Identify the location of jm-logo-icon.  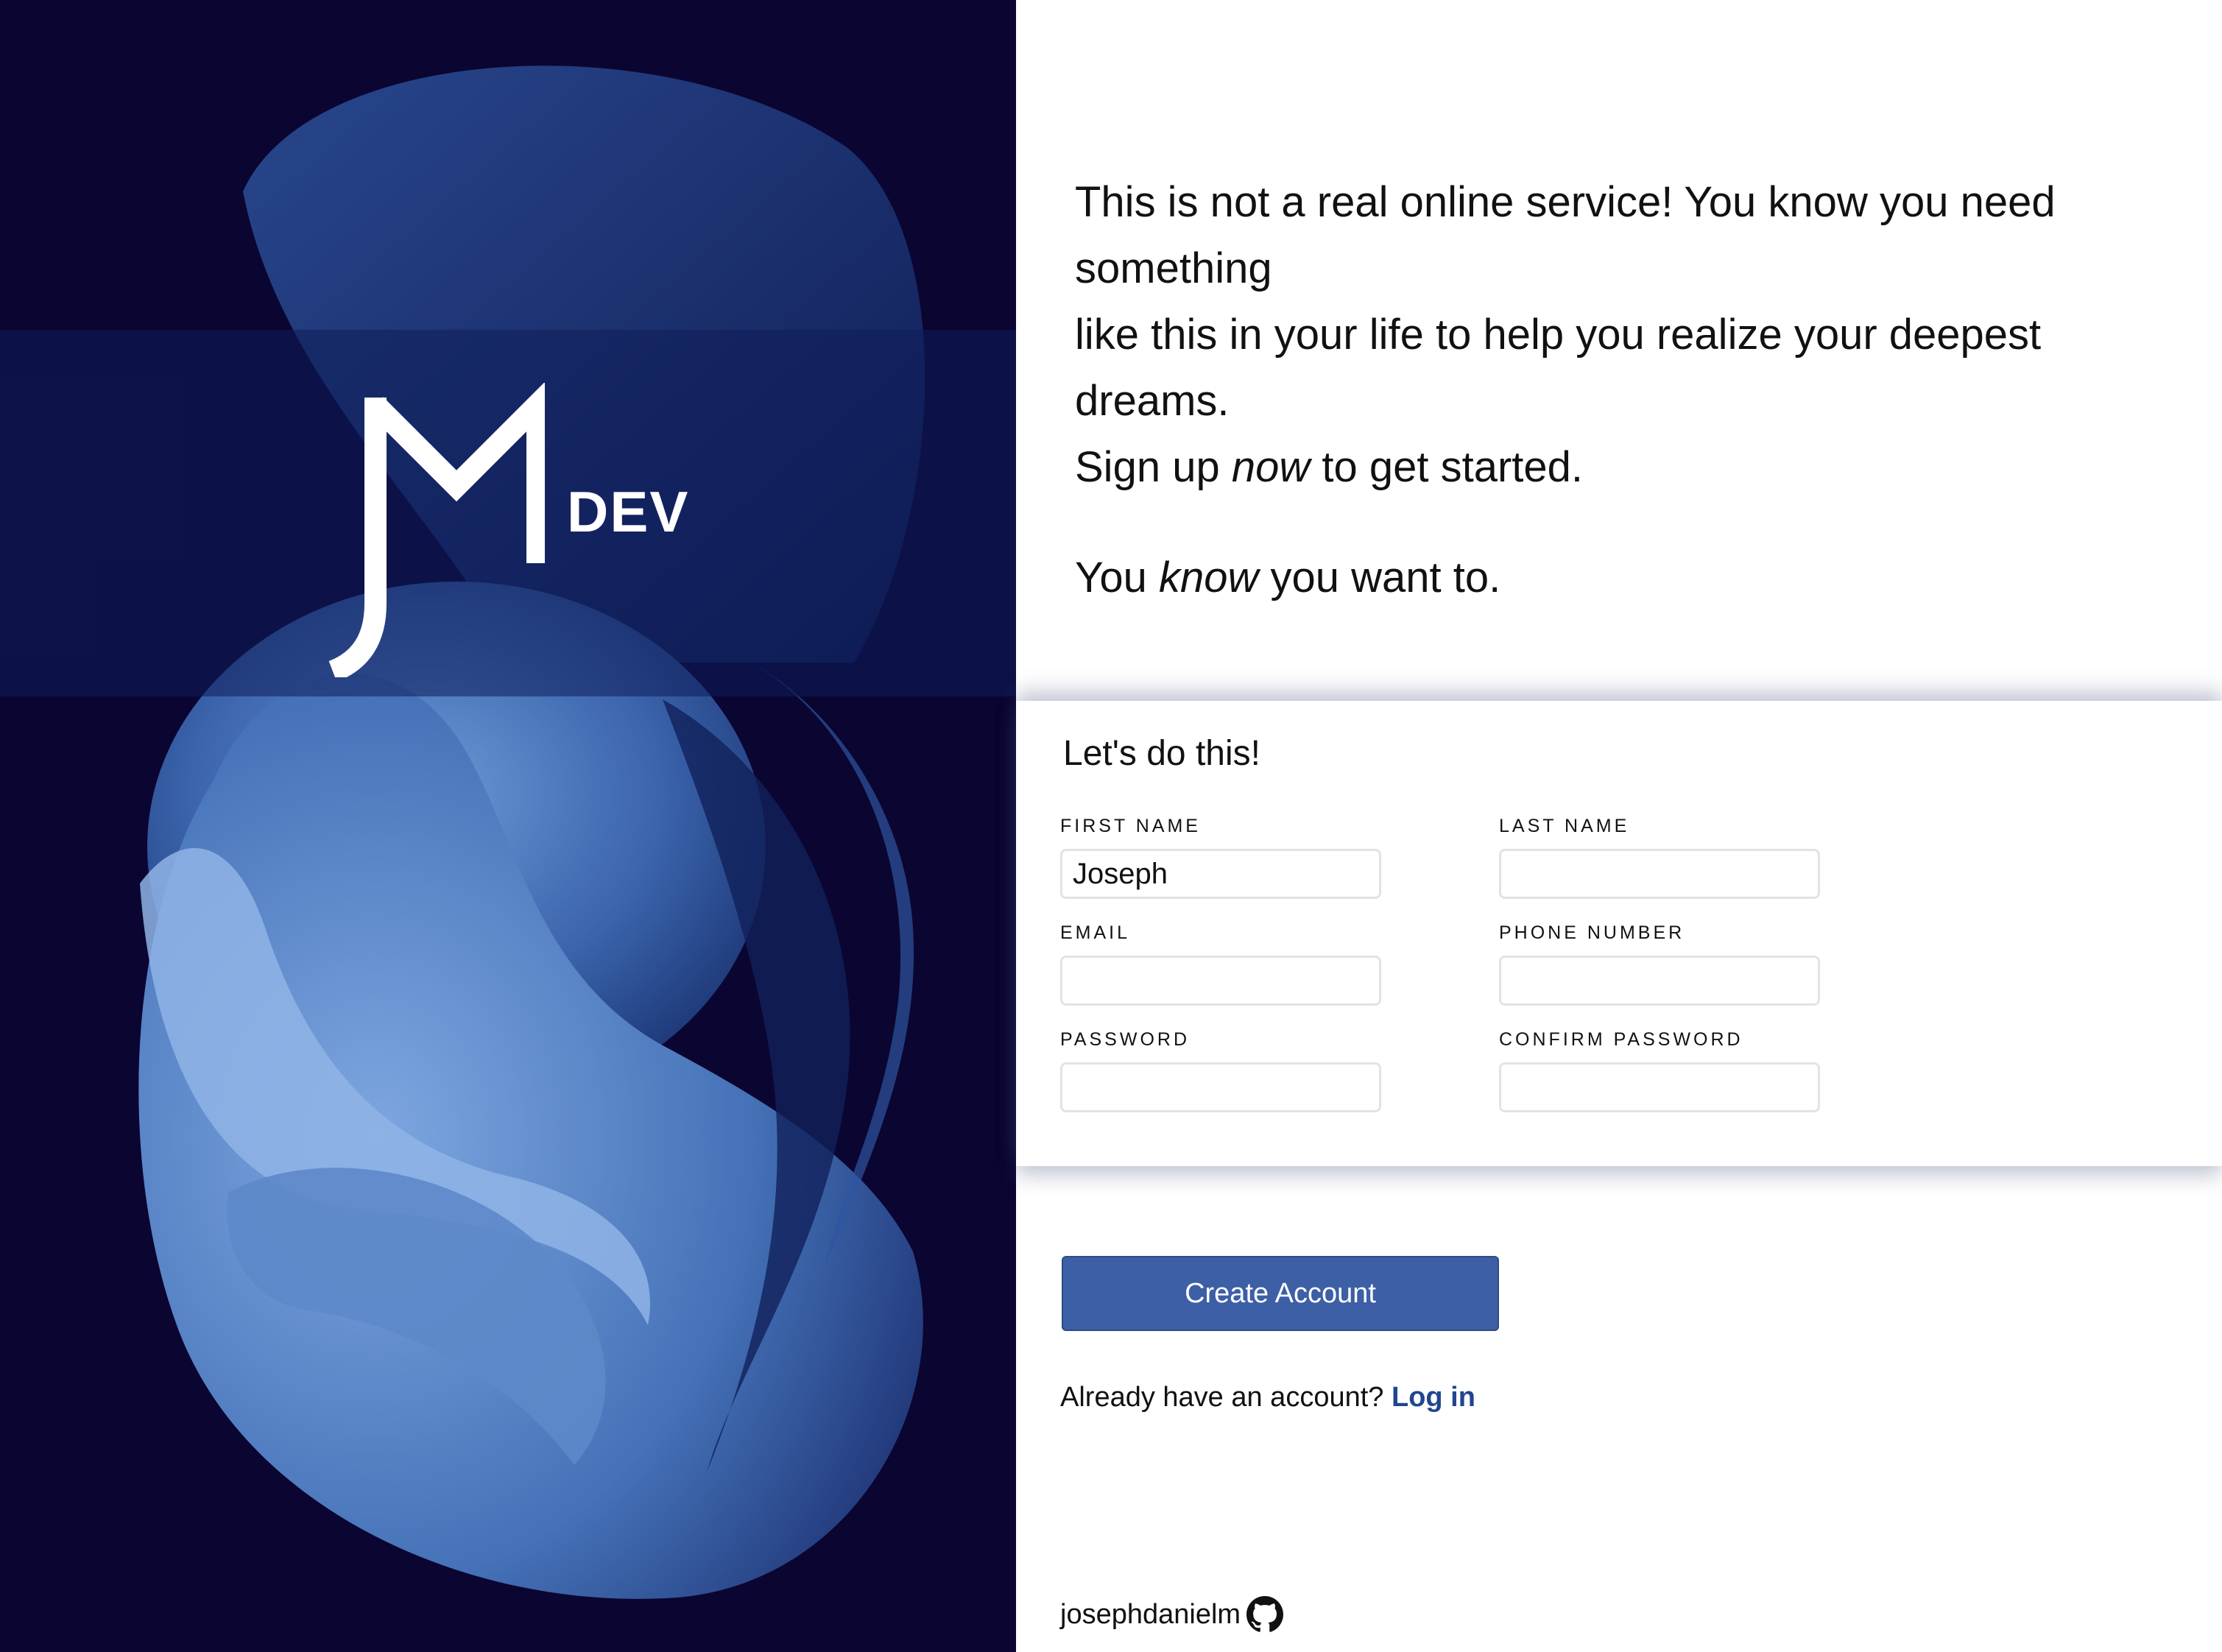
(436, 530).